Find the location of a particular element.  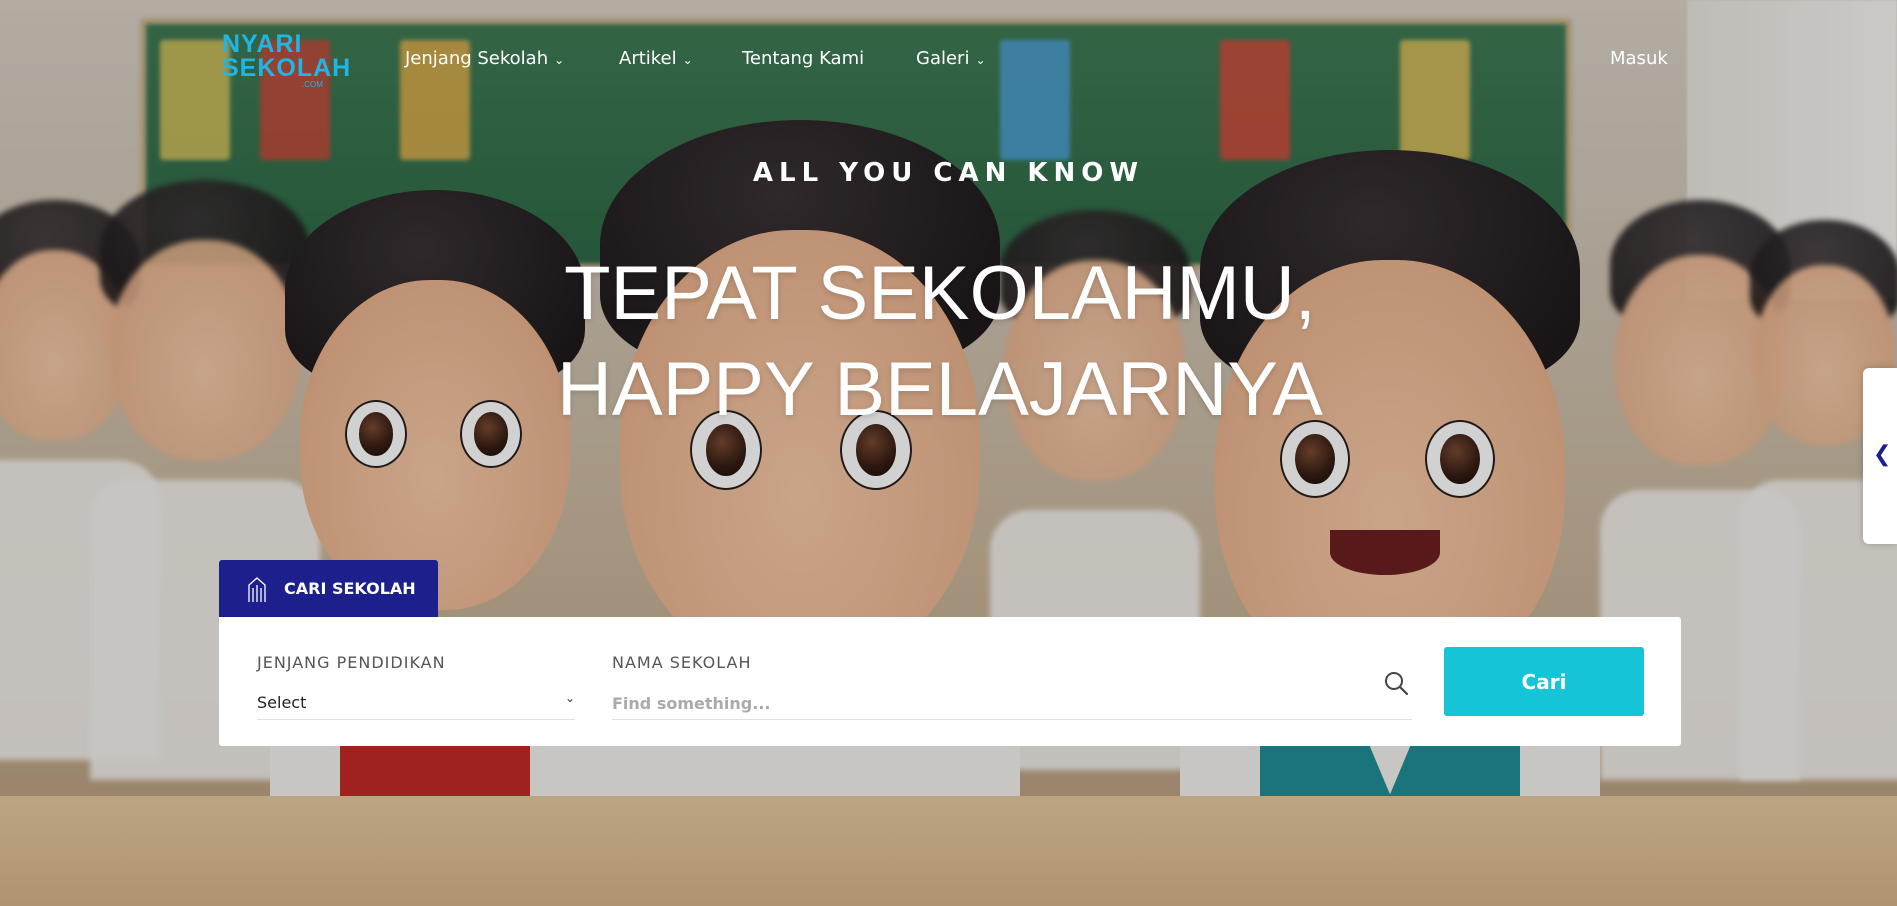

search-icon is located at coordinates (1396, 683).